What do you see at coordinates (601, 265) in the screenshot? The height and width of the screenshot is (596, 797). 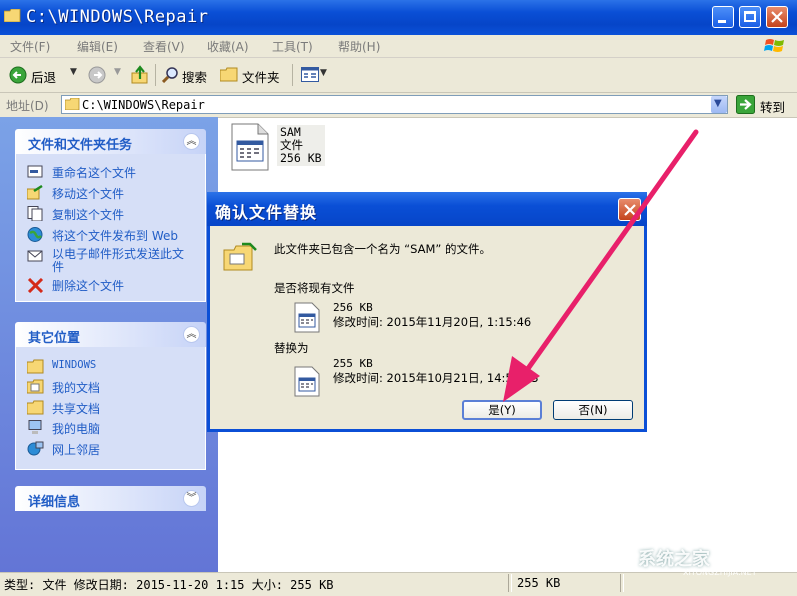 I see `annotation-arrow` at bounding box center [601, 265].